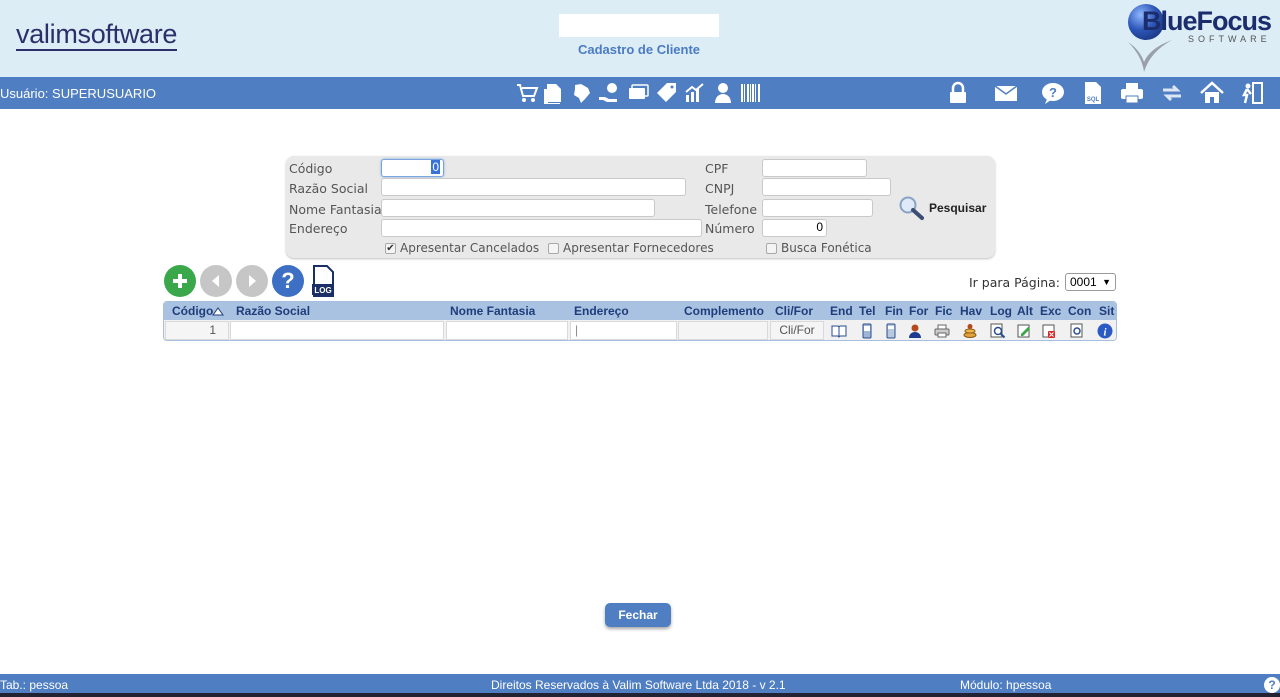 Image resolution: width=1280 pixels, height=697 pixels. I want to click on endereco-field, so click(541, 228).